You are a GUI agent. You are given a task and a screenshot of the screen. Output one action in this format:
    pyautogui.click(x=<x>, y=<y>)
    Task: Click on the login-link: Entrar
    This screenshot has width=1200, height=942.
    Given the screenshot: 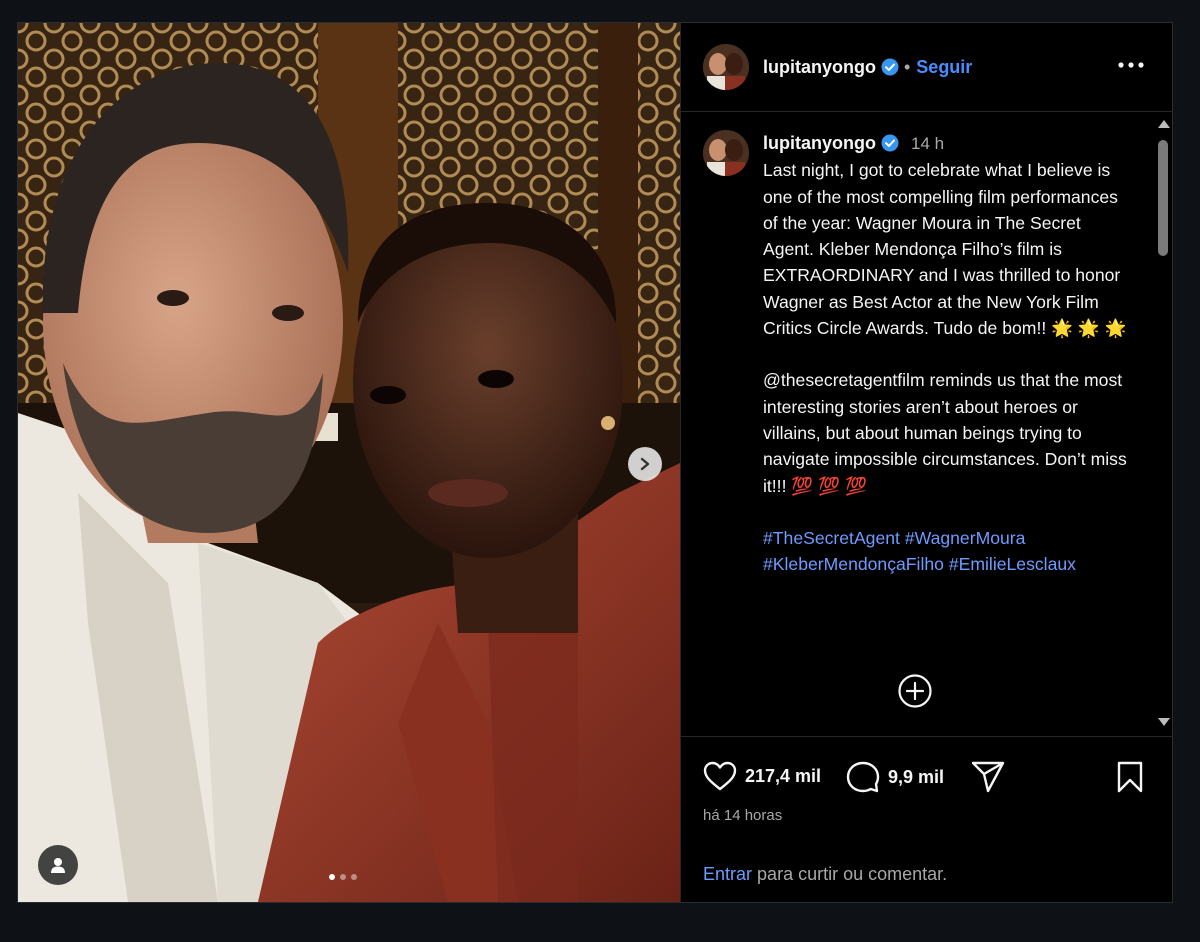 What is the action you would take?
    pyautogui.click(x=727, y=874)
    